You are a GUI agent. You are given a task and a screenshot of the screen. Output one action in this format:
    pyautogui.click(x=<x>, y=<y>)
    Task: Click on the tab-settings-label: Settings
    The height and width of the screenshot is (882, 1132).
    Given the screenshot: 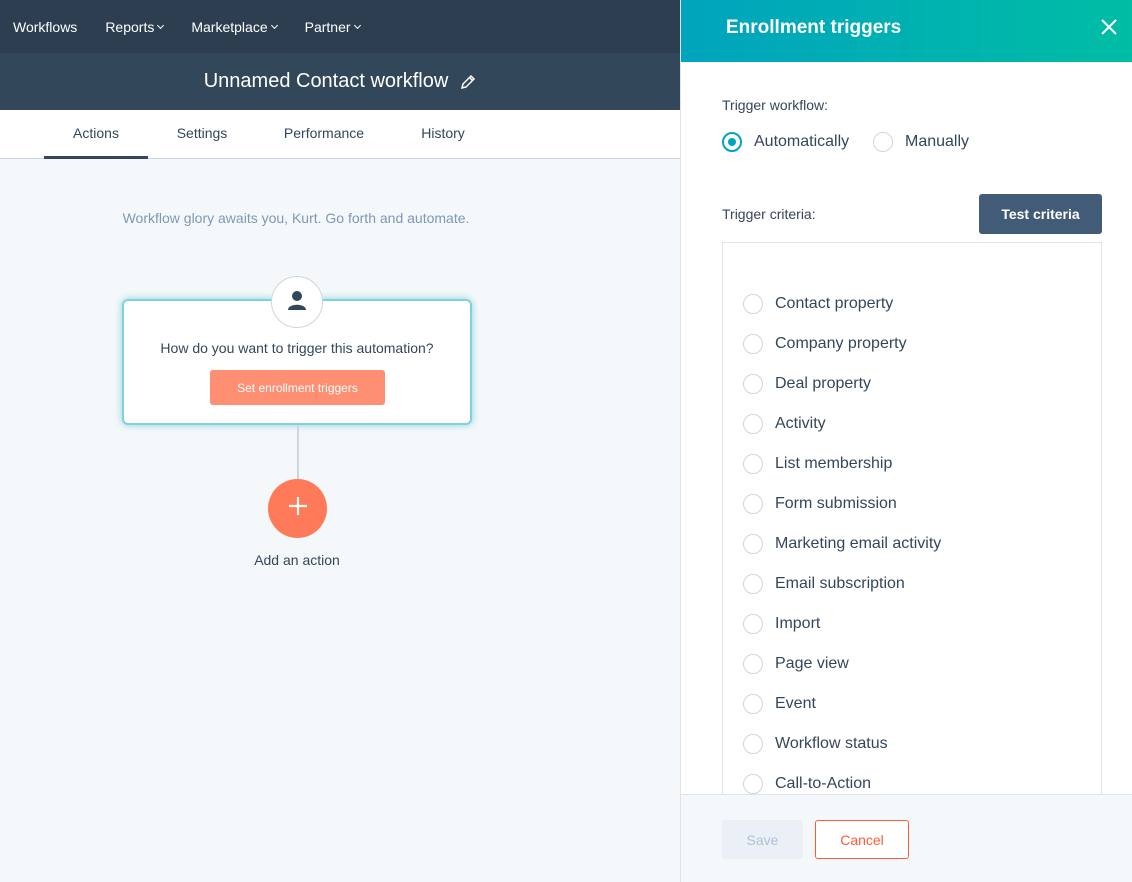 What is the action you would take?
    pyautogui.click(x=202, y=133)
    